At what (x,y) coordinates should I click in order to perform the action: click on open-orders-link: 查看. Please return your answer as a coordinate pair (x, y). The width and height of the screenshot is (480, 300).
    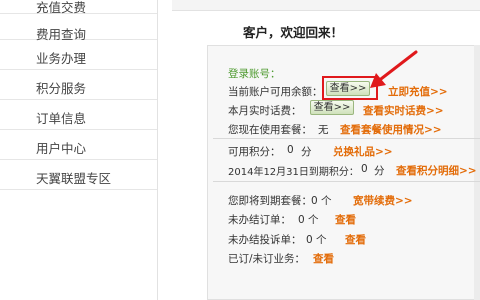
    Looking at the image, I should click on (345, 219).